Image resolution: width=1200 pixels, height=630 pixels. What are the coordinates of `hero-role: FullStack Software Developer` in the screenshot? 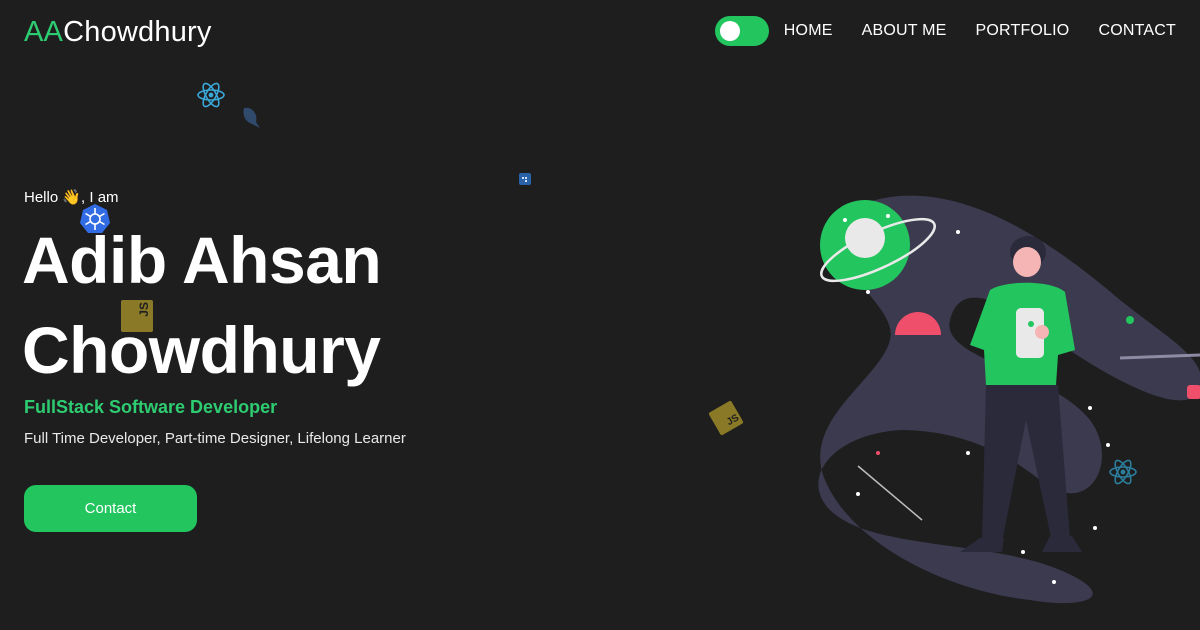 It's located at (151, 407).